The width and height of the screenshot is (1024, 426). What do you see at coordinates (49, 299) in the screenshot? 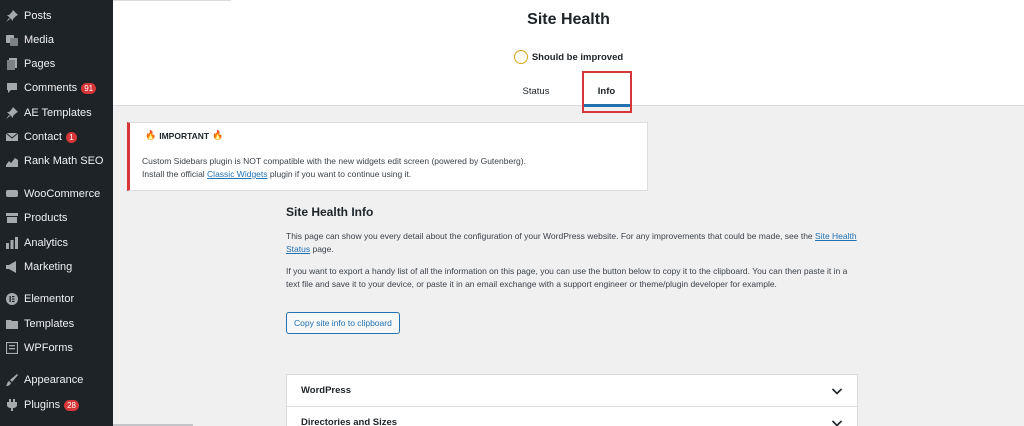
I see `sidebar-item-label: Elementor` at bounding box center [49, 299].